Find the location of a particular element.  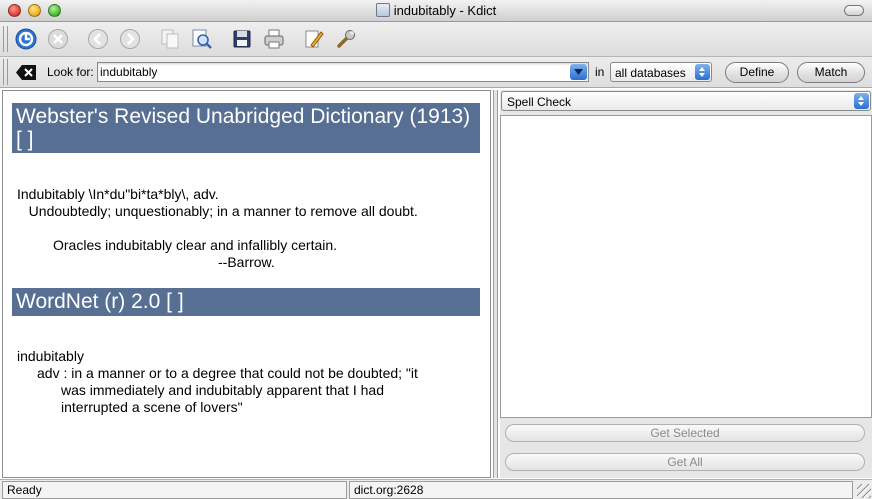

forward-icon is located at coordinates (130, 39).